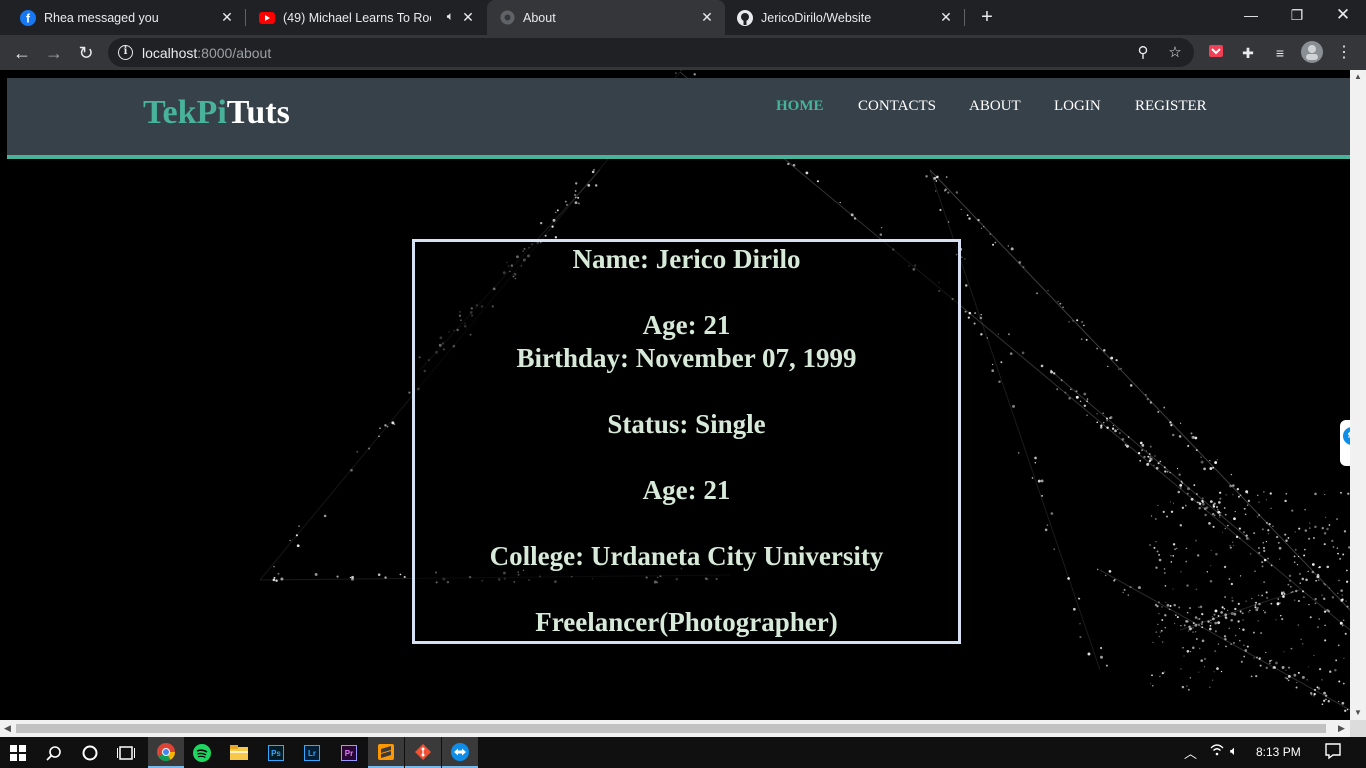 This screenshot has width=1366, height=768. What do you see at coordinates (1280, 53) in the screenshot?
I see `media-controls-icon: ≡` at bounding box center [1280, 53].